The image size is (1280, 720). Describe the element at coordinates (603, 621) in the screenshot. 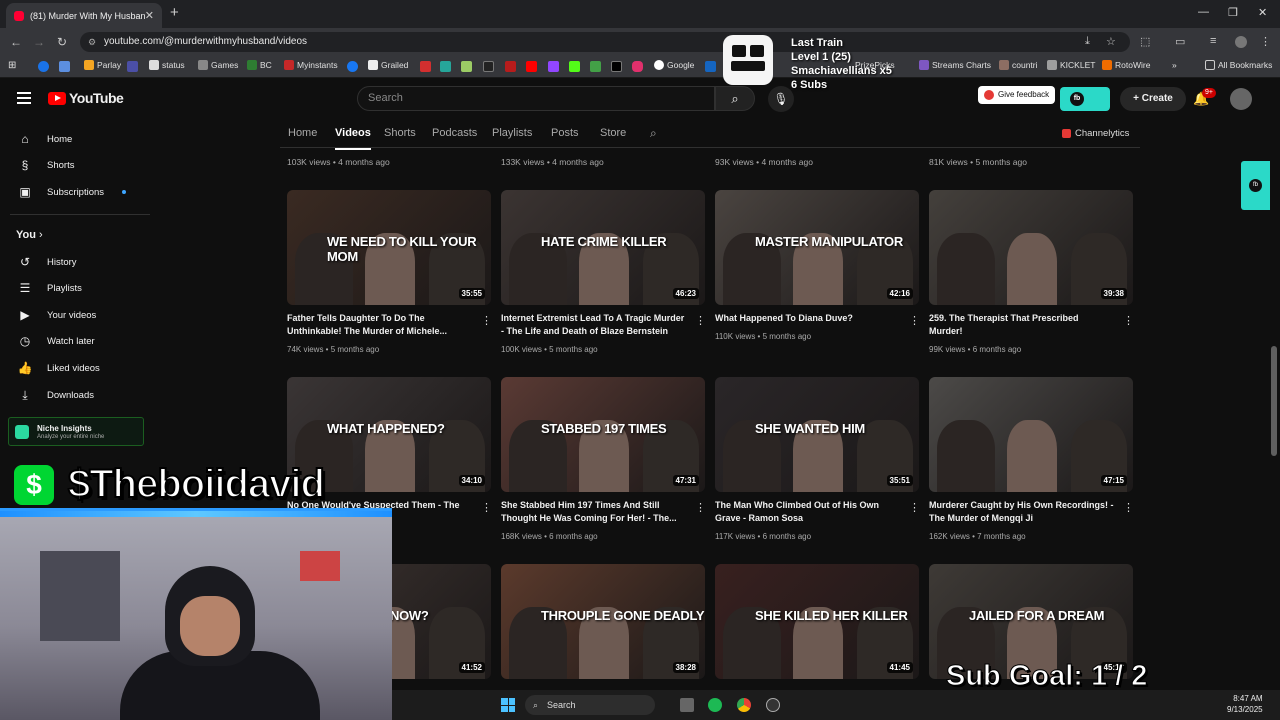

I see `video-thumbnail: THROUPLE GONE DEADLY 38:28` at that location.